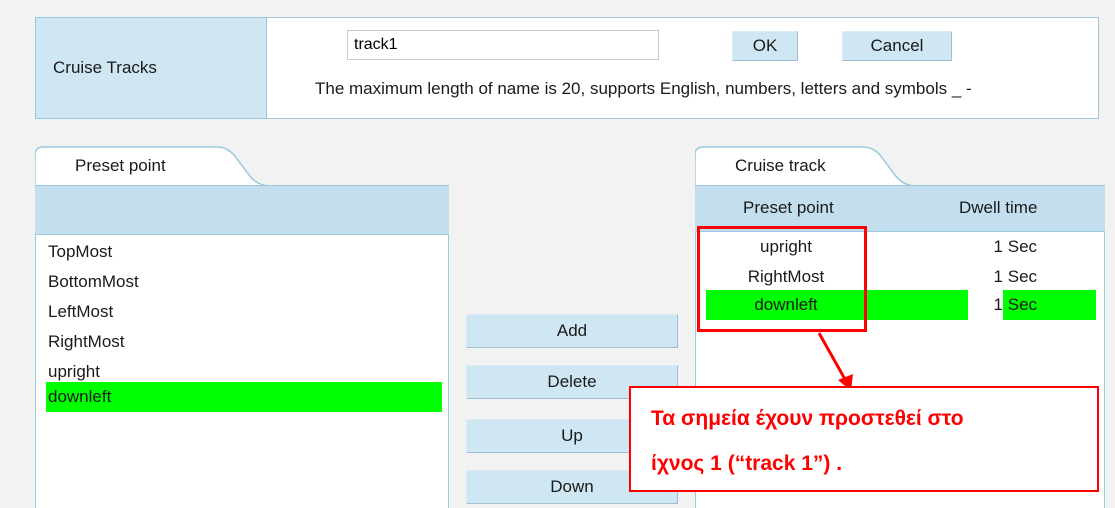 Image resolution: width=1115 pixels, height=508 pixels. I want to click on preset-point-item: RightMost, so click(244, 342).